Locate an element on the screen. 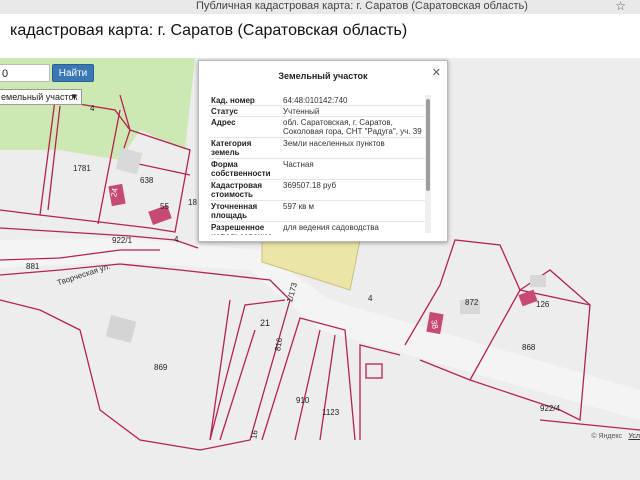 The image size is (640, 480). popup-title: Земельный участок is located at coordinates (323, 76).